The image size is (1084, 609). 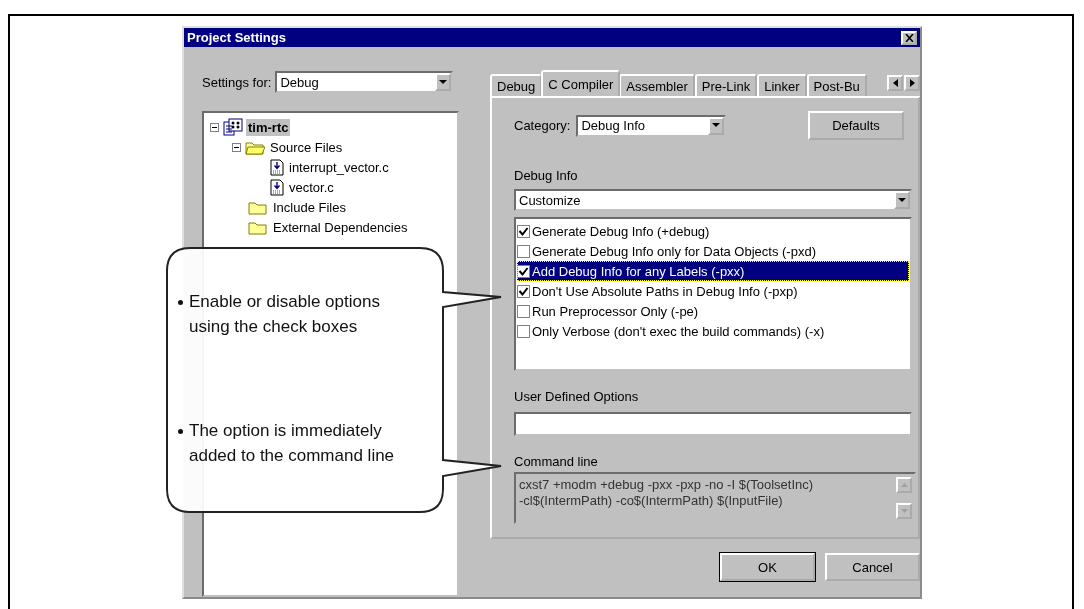 What do you see at coordinates (856, 125) in the screenshot?
I see `defaults-button: Defaults` at bounding box center [856, 125].